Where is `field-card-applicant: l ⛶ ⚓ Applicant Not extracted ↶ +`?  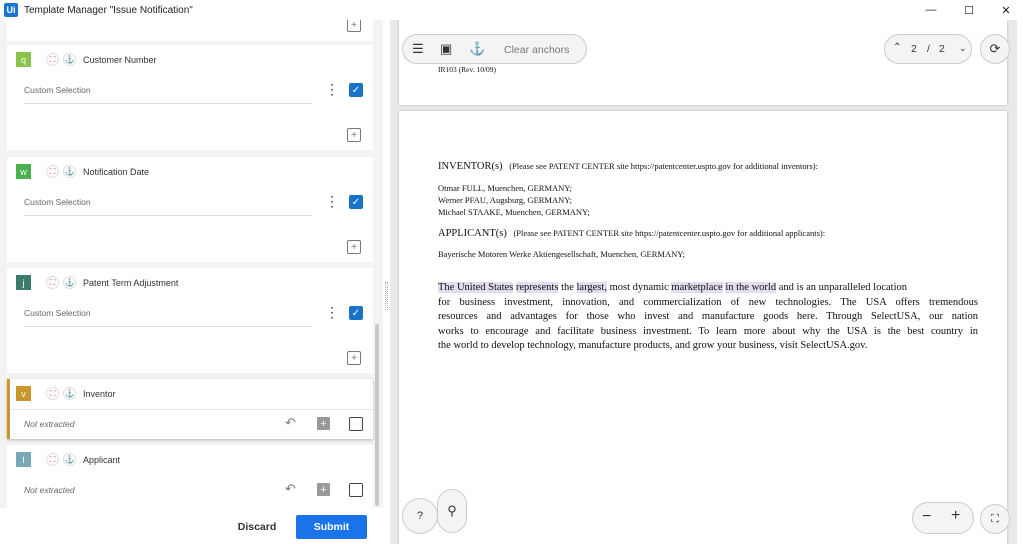
field-card-applicant: l ⛶ ⚓ Applicant Not extracted ↶ + is located at coordinates (190, 476).